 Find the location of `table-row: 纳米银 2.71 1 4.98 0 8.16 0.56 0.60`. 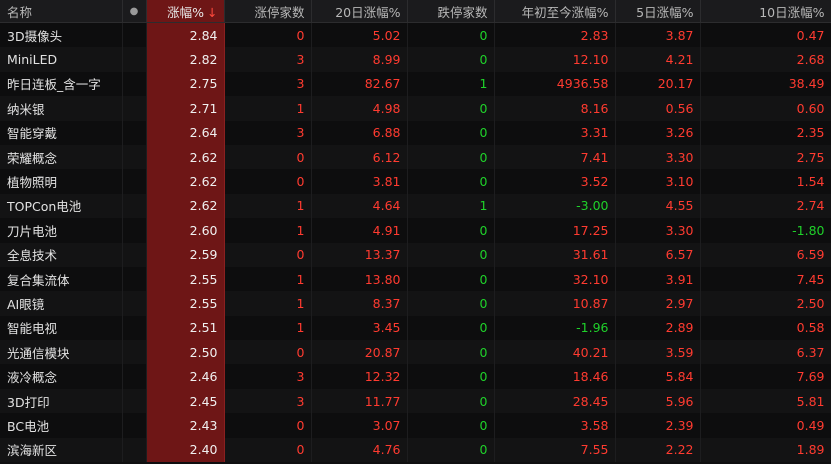

table-row: 纳米银 2.71 1 4.98 0 8.16 0.56 0.60 is located at coordinates (415, 108).